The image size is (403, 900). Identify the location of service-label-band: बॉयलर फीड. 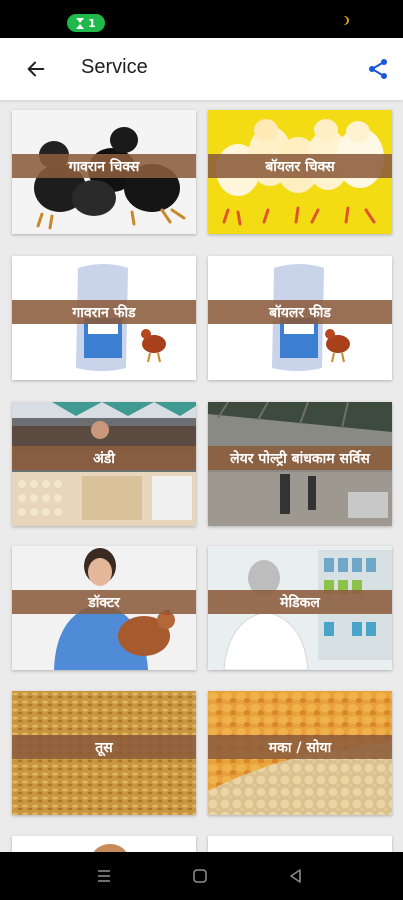
(300, 312).